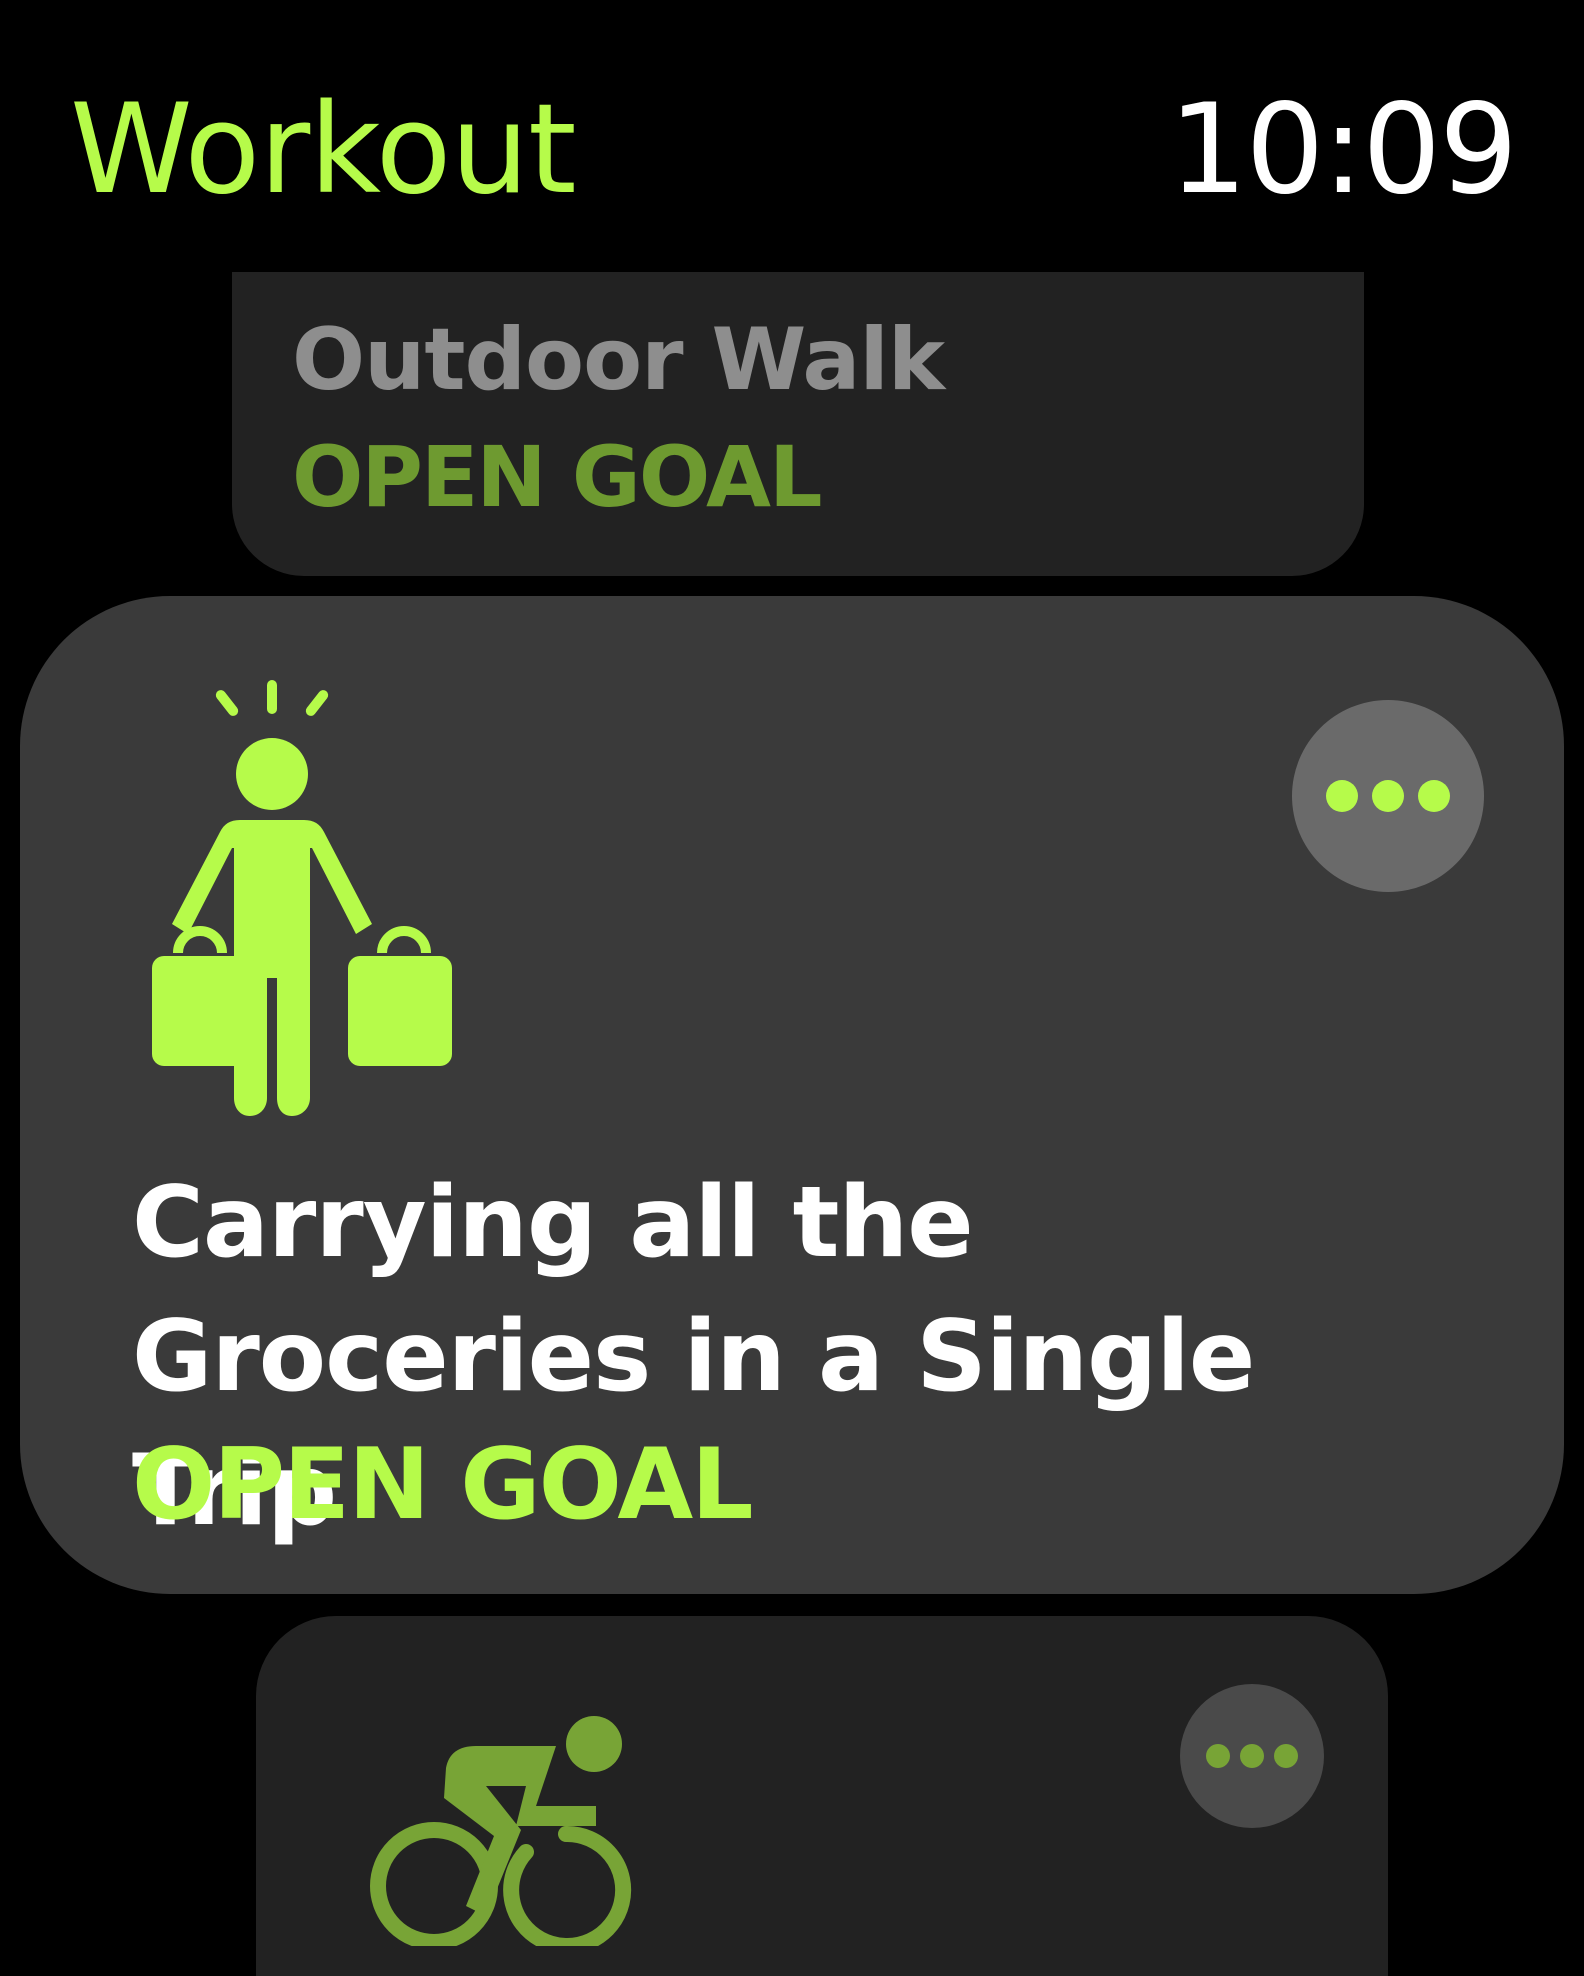 This screenshot has width=1584, height=1976. I want to click on clock: 10:09, so click(1343, 150).